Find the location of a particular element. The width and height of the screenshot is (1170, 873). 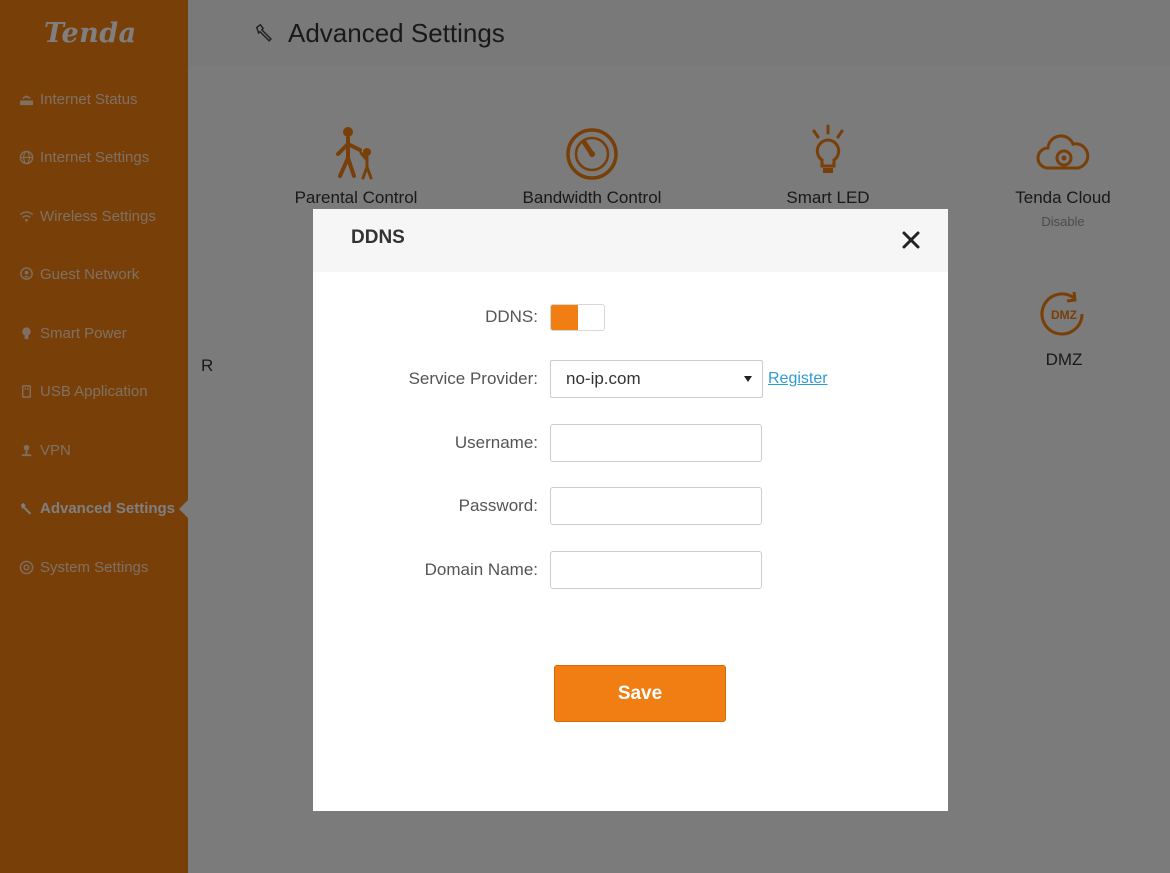

close-icon is located at coordinates (911, 240).